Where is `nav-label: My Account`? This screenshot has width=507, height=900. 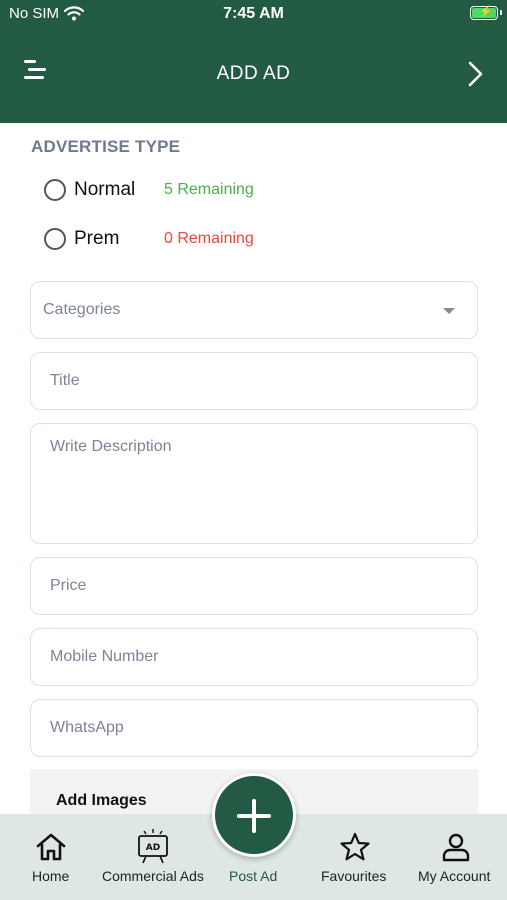
nav-label: My Account is located at coordinates (454, 876).